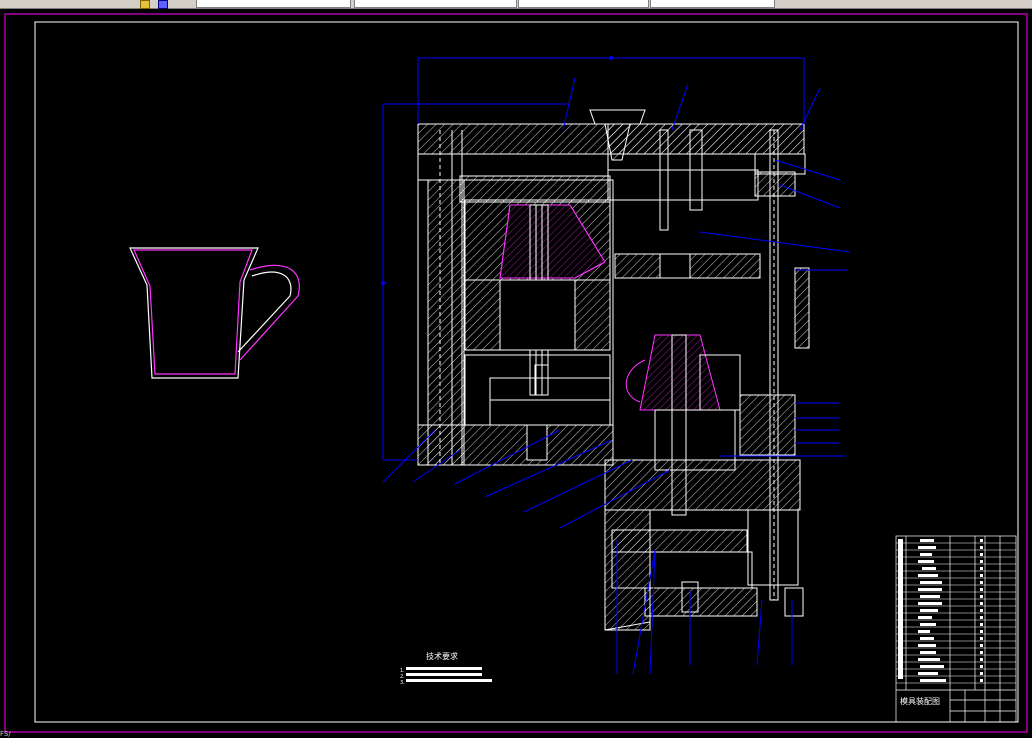 The width and height of the screenshot is (1032, 738). Describe the element at coordinates (402, 683) in the screenshot. I see `tech-req-3: 3.` at that location.